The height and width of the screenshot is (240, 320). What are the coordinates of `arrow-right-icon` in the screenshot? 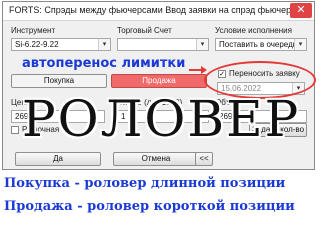 It's located at (198, 70).